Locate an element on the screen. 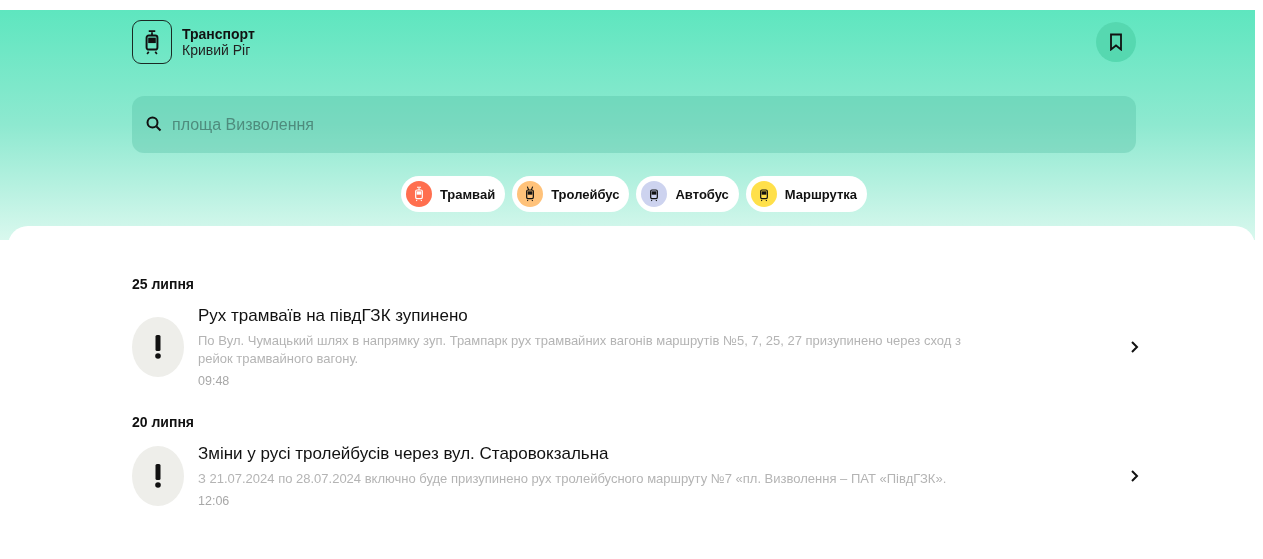 This screenshot has width=1263, height=559. transport-filter-chip: Трамвай is located at coordinates (453, 194).